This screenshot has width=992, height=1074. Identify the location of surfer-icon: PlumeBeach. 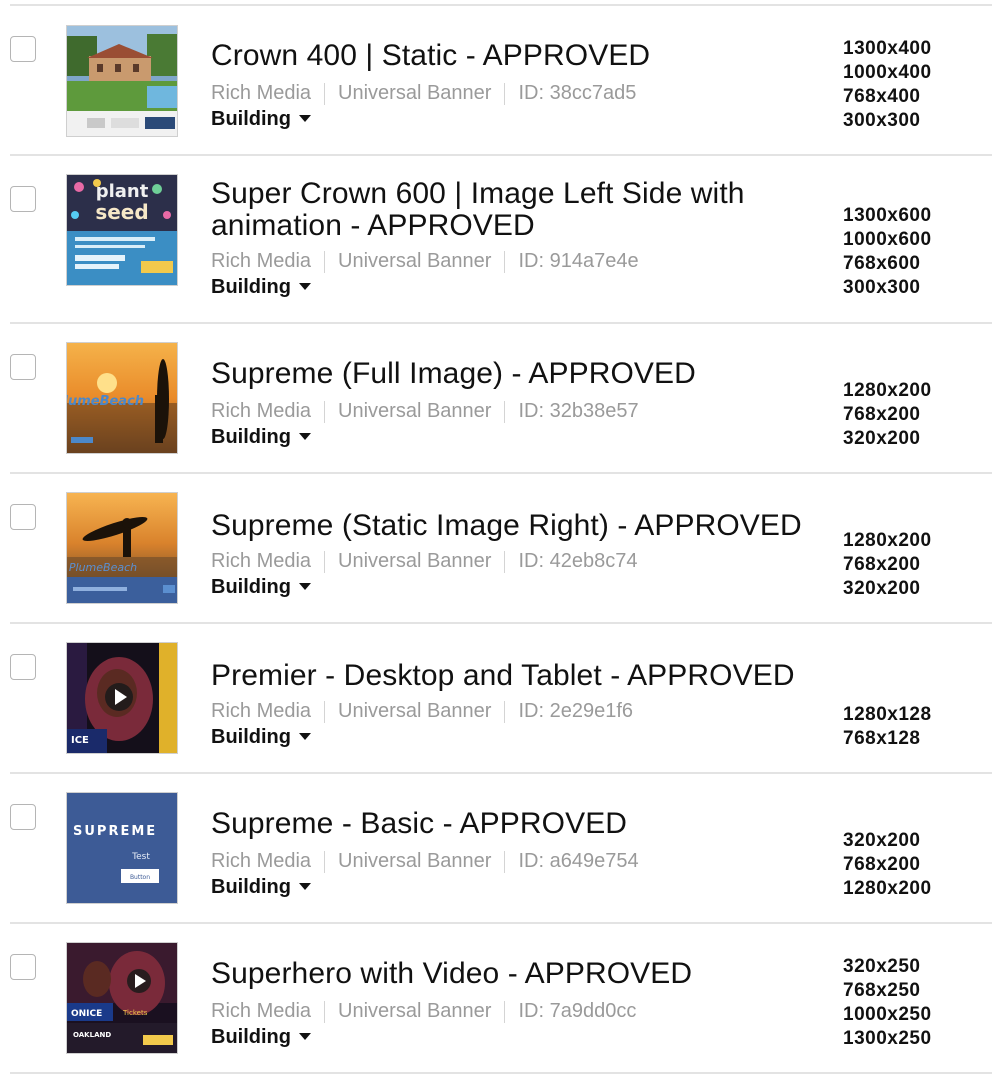
(122, 548).